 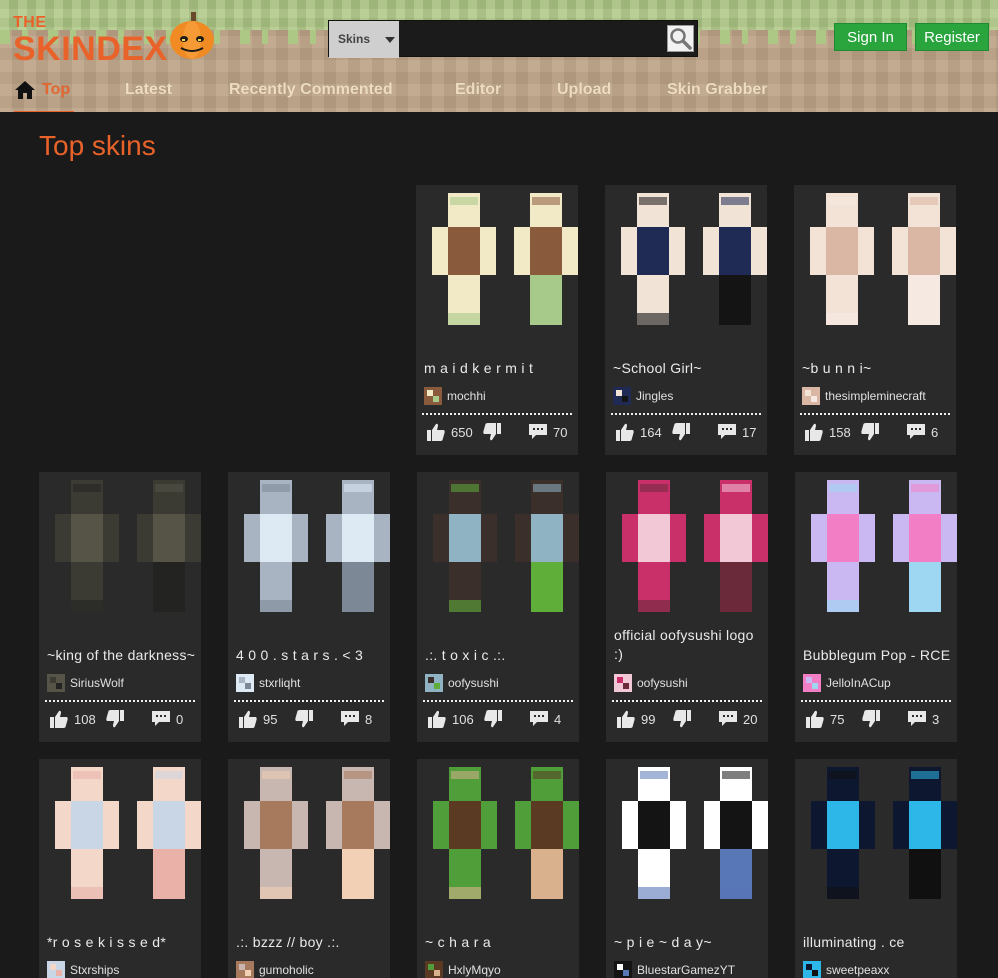 What do you see at coordinates (689, 942) in the screenshot?
I see `skin-title: ~ p i e ~ d a y~` at bounding box center [689, 942].